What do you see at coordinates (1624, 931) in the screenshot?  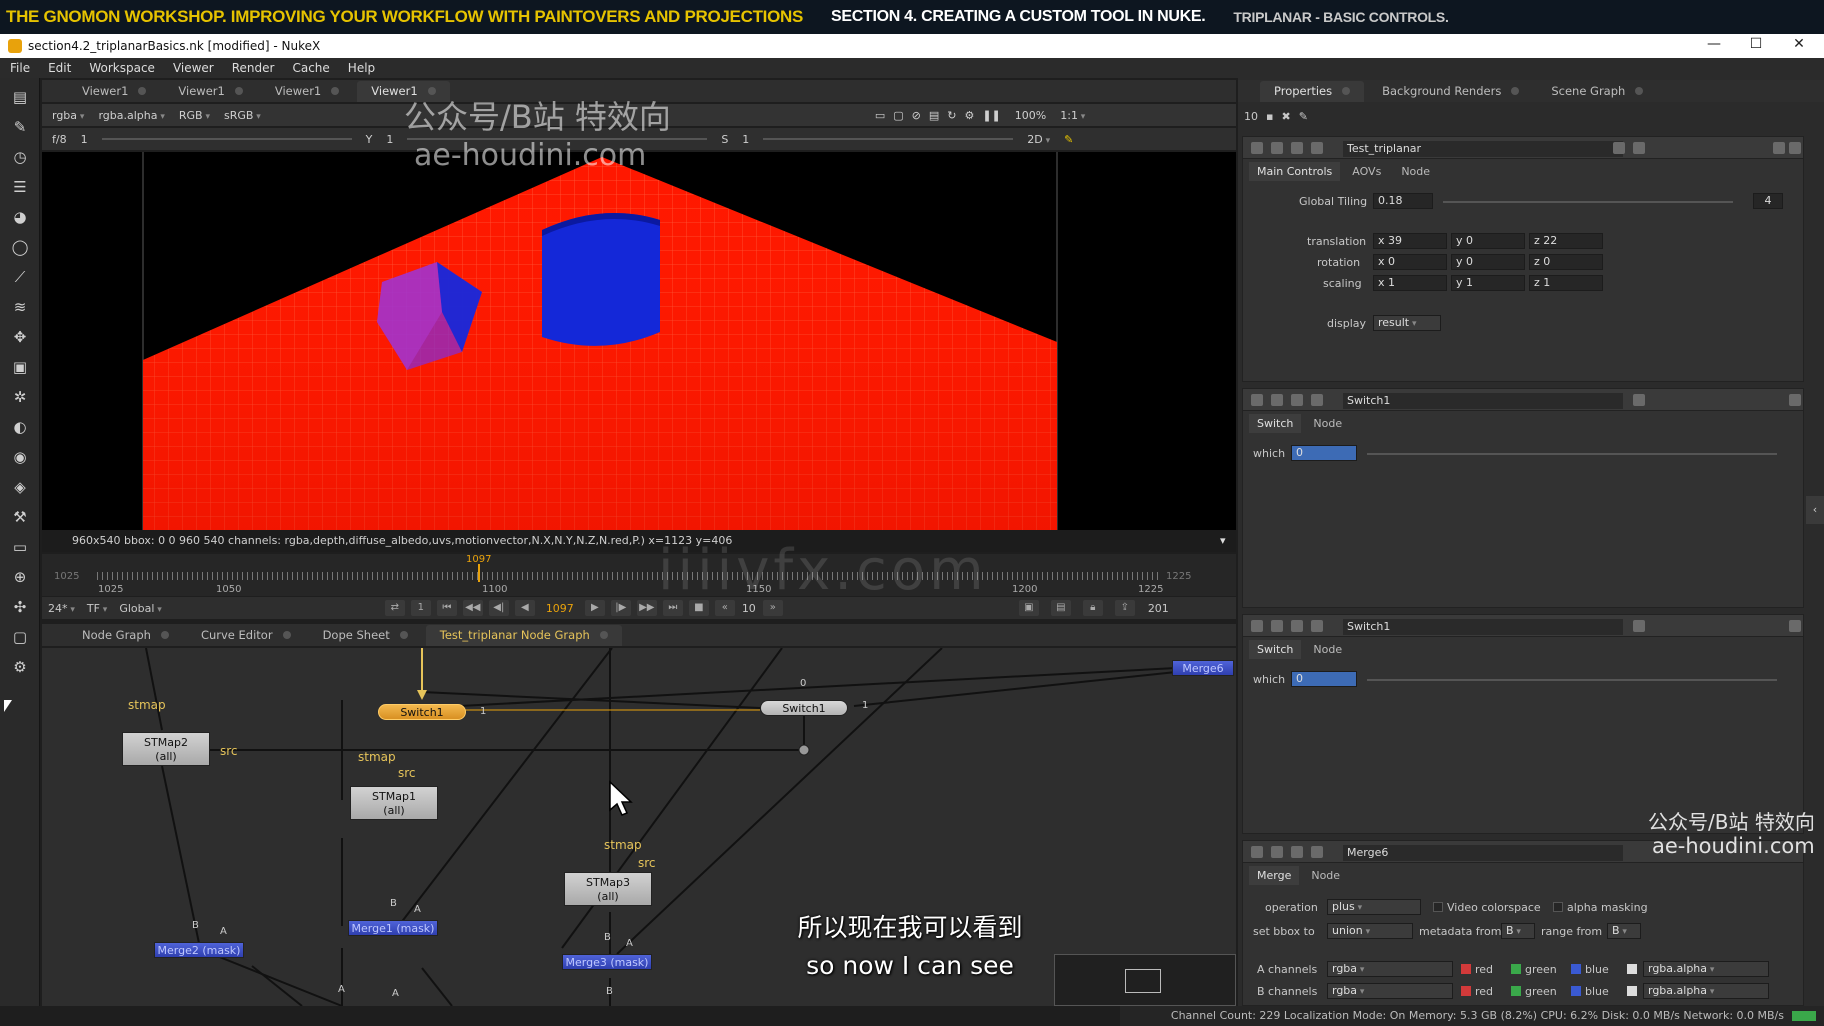 I see `range-from-dropdown: B` at bounding box center [1624, 931].